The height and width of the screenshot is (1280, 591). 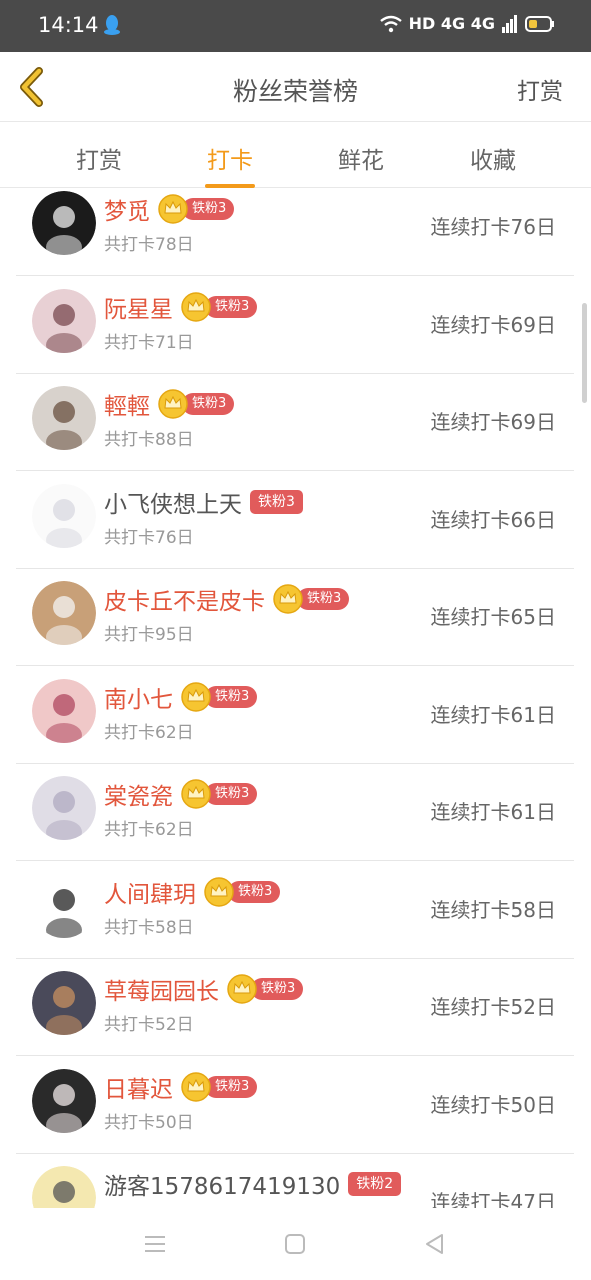 I want to click on streak-checkin-days: 连续打卡52日, so click(x=493, y=1007).